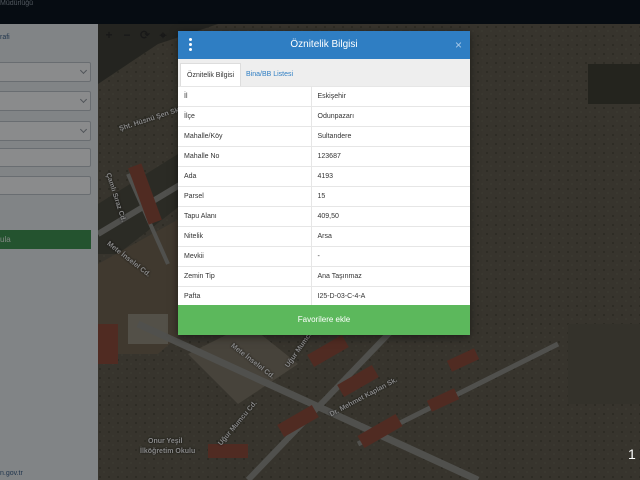 The image size is (640, 480). I want to click on attribute-value: 409,50, so click(390, 216).